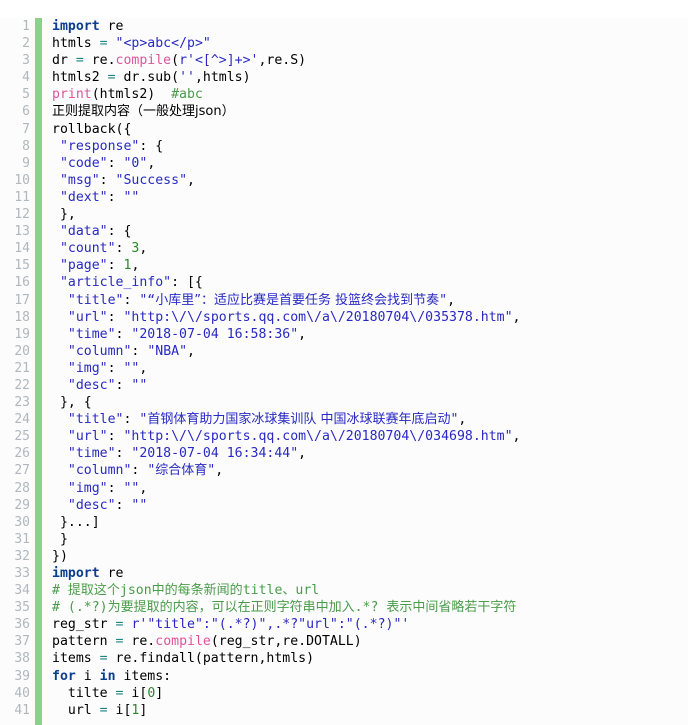 The image size is (688, 725). What do you see at coordinates (370, 470) in the screenshot?
I see `code-line: "column": "综合体育",` at bounding box center [370, 470].